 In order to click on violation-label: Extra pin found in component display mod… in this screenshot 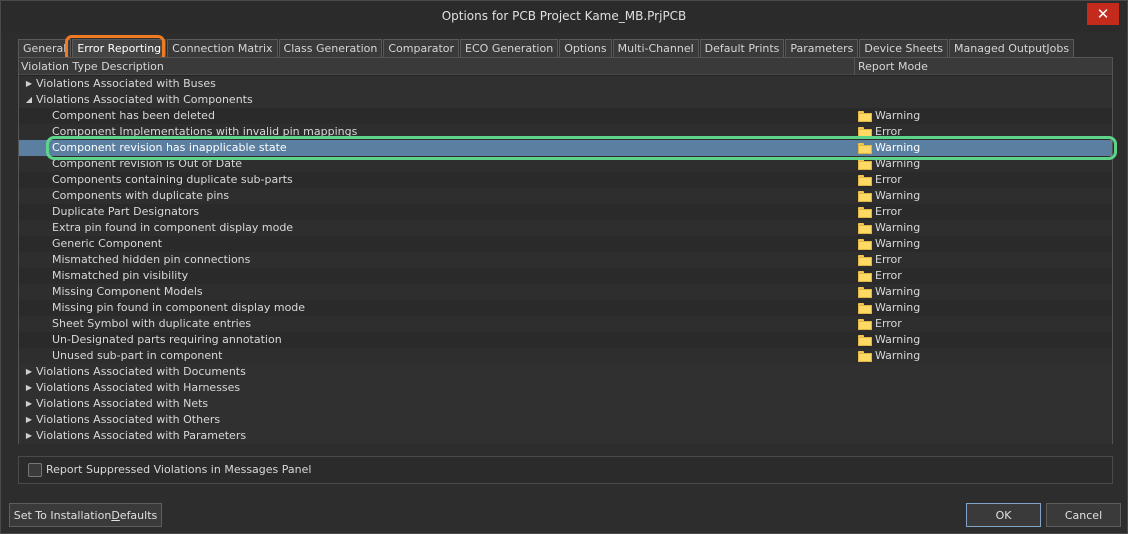, I will do `click(173, 227)`.